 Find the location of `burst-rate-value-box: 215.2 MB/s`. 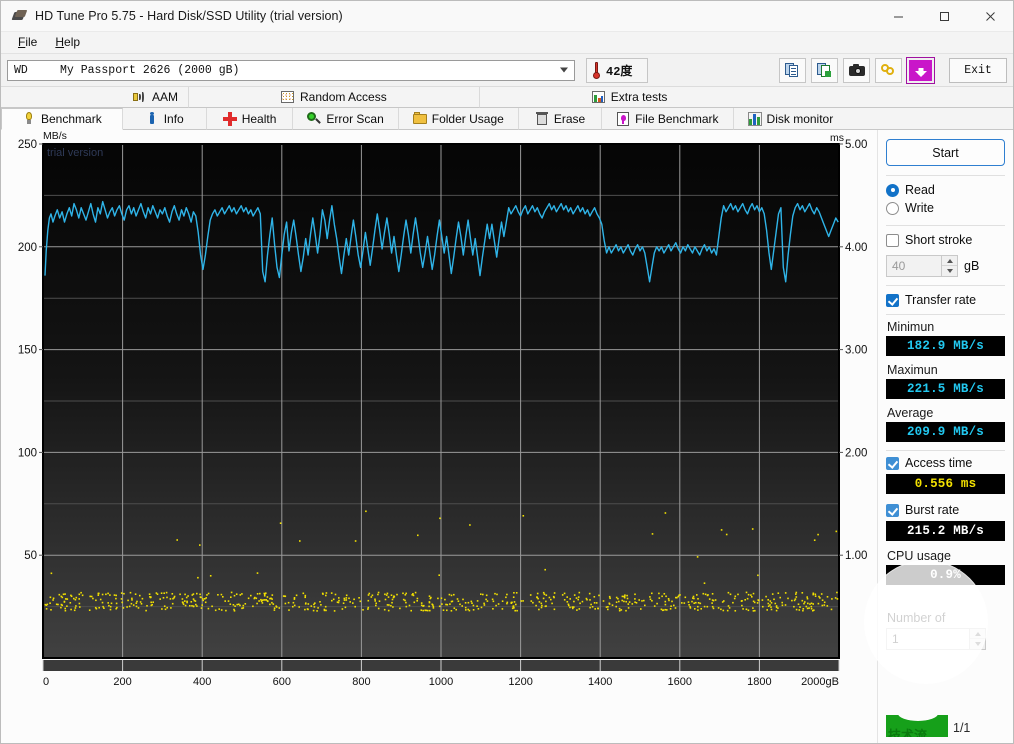

burst-rate-value-box: 215.2 MB/s is located at coordinates (945, 531).